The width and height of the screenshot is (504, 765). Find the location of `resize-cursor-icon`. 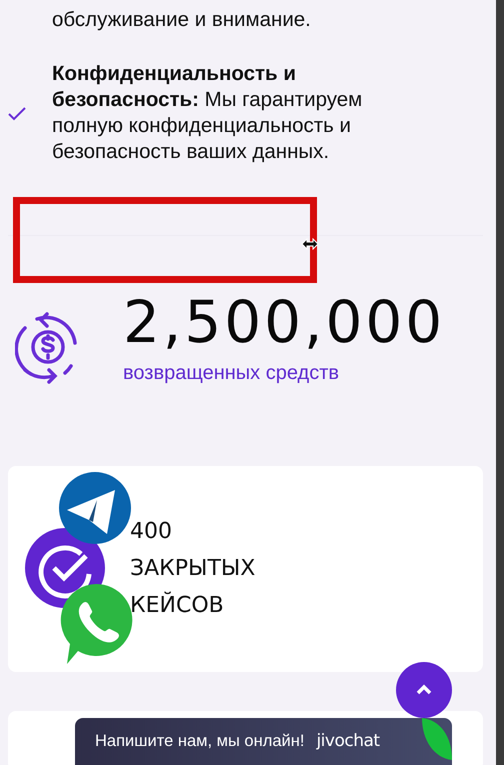

resize-cursor-icon is located at coordinates (310, 244).